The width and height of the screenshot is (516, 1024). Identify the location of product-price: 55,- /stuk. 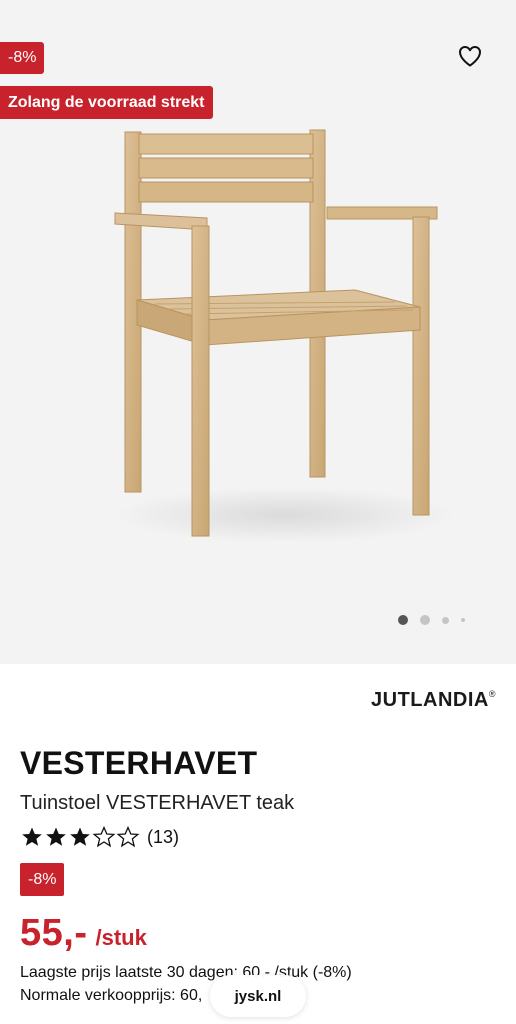
(83, 933).